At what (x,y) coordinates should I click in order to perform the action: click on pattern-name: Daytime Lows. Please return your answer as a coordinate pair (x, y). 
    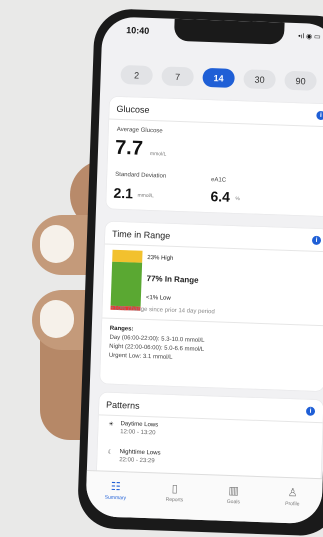
    Looking at the image, I should click on (139, 425).